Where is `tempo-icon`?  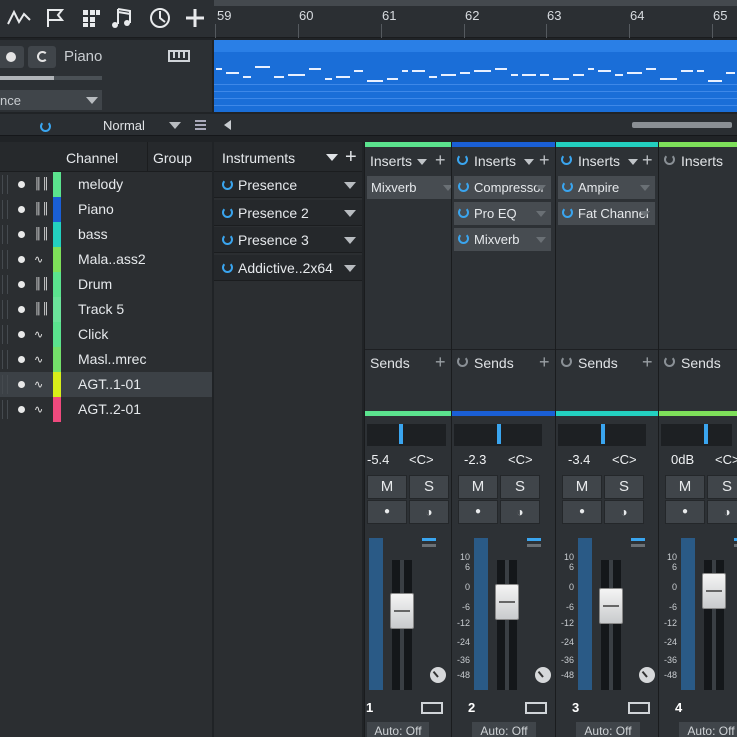 tempo-icon is located at coordinates (160, 18).